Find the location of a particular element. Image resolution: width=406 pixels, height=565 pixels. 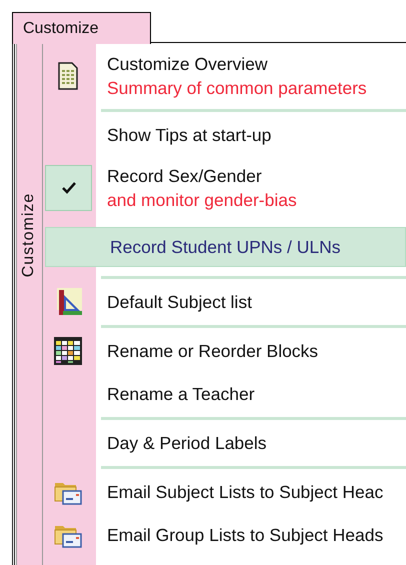

check-icon is located at coordinates (69, 188).